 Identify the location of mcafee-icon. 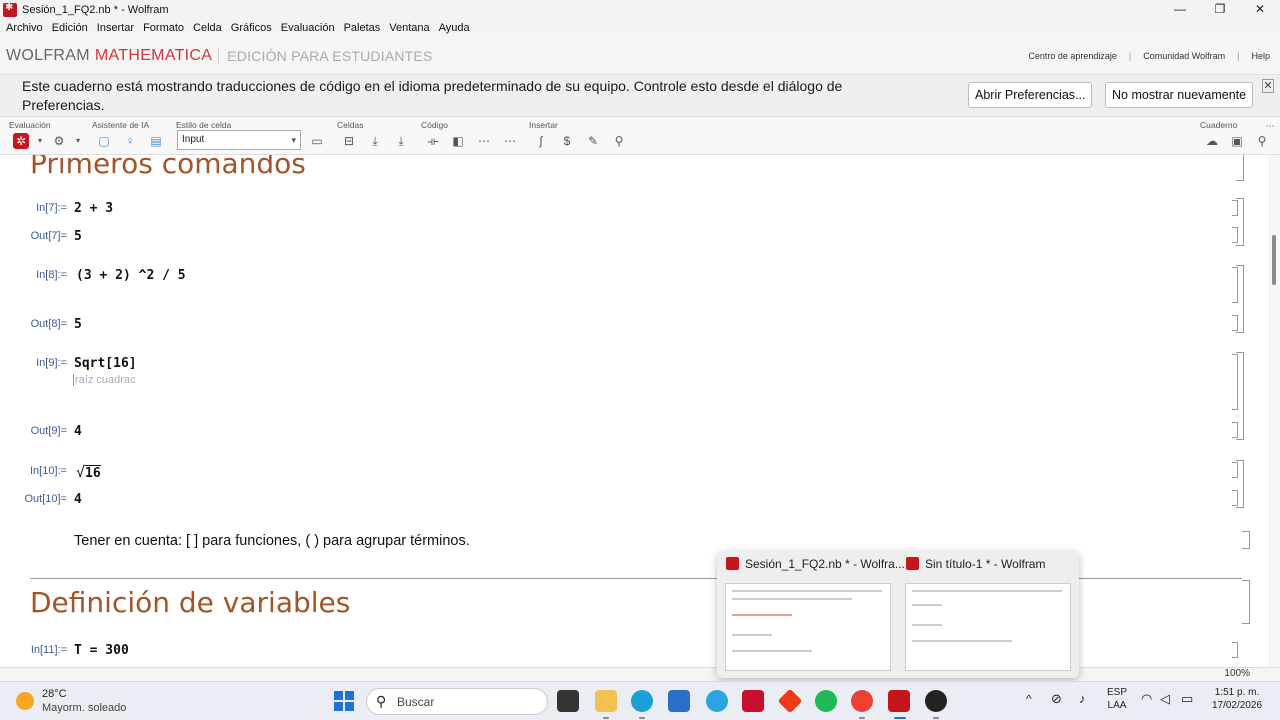
(753, 701).